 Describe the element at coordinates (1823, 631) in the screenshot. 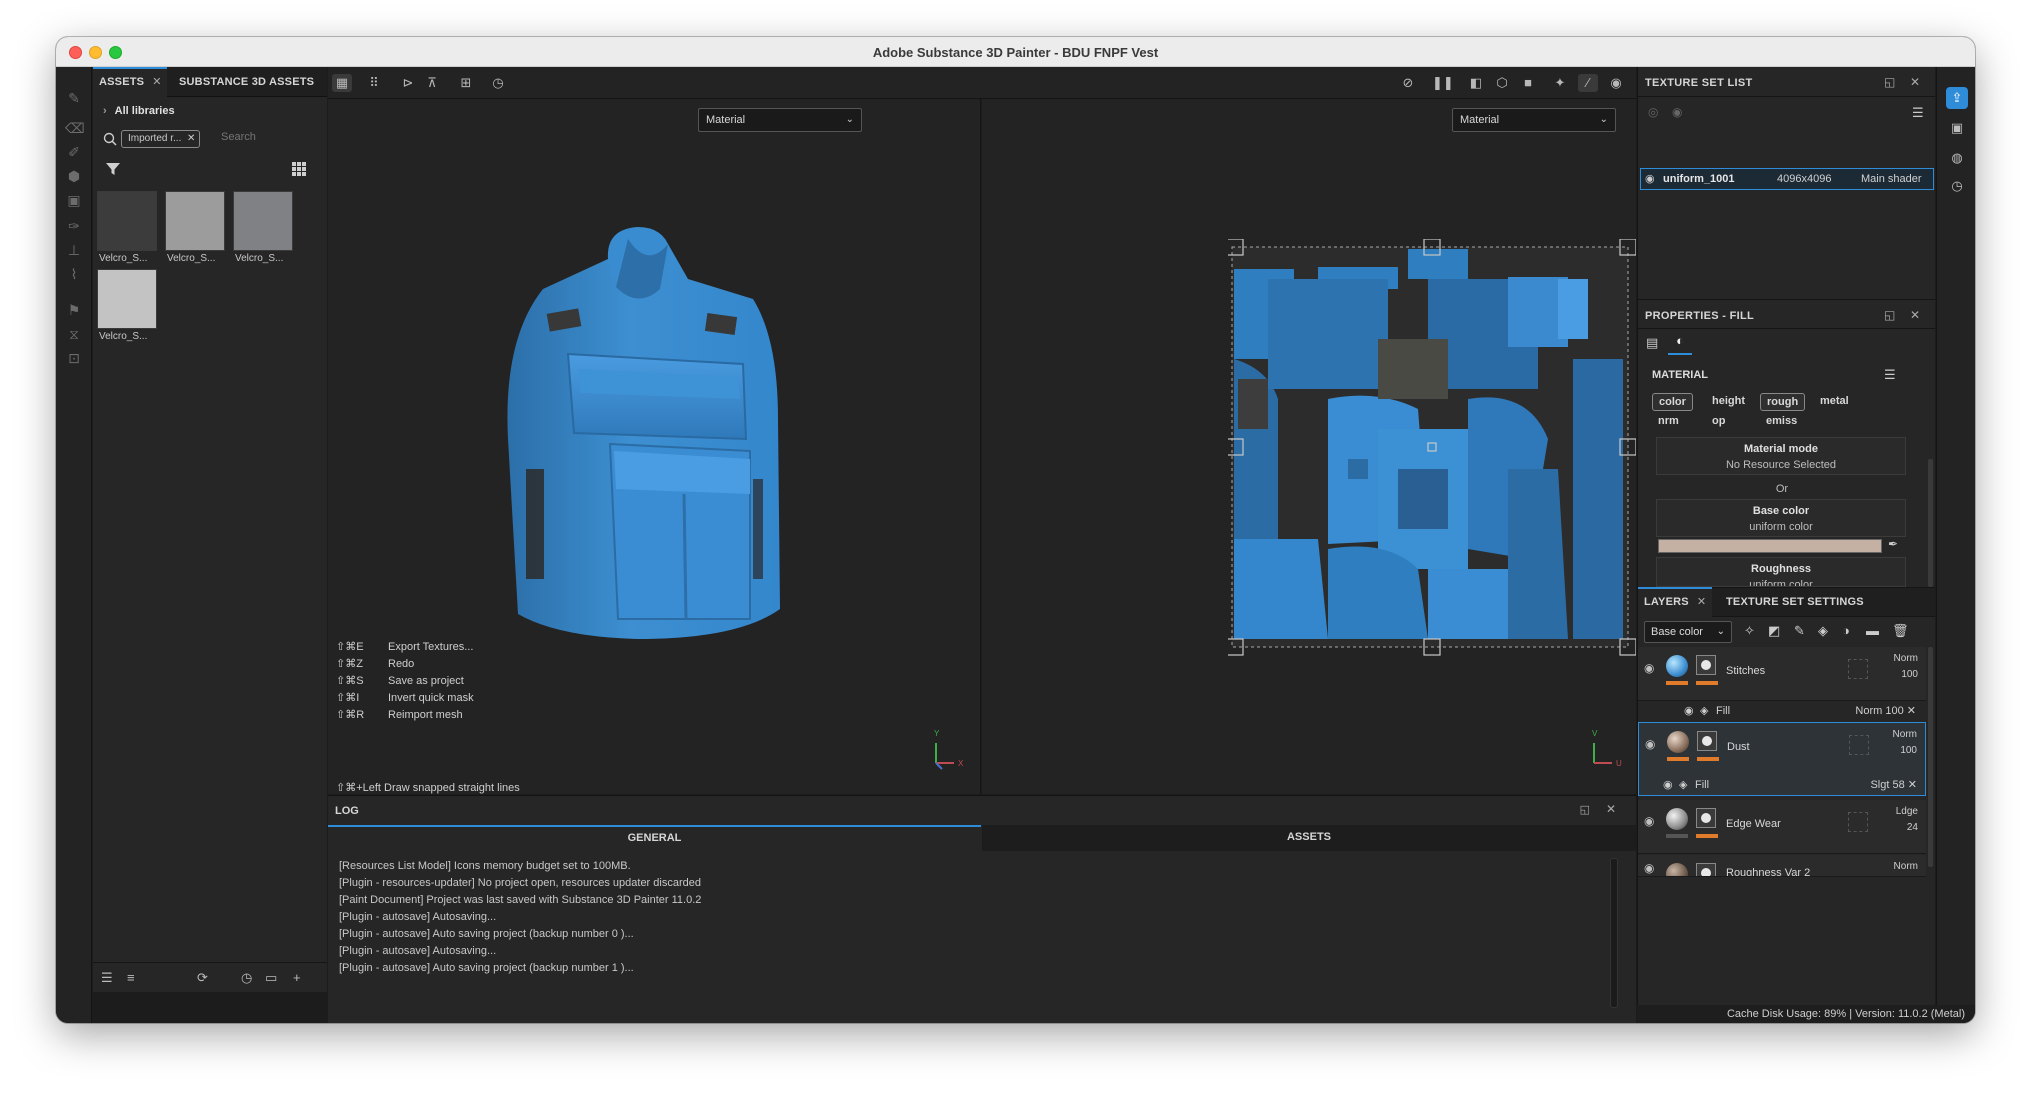

I see `fill-layer-icon: ◈` at that location.